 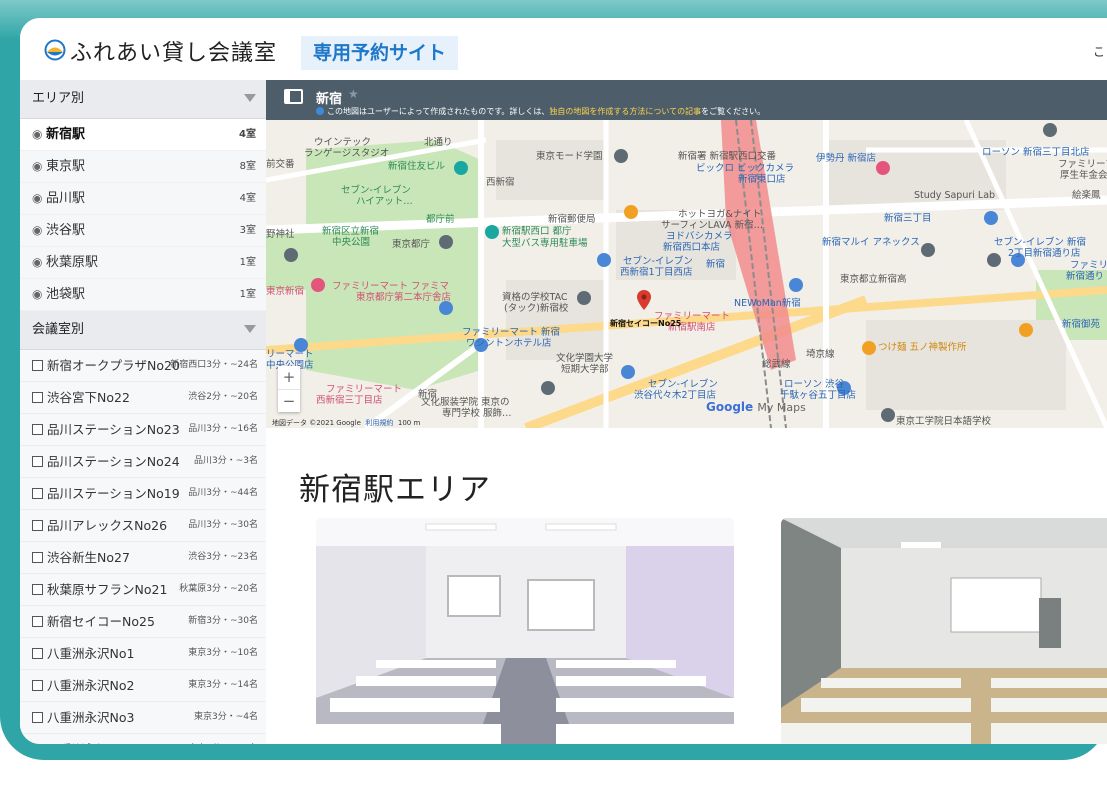 I want to click on room-item: 八重洲永沢No13 東京3分・~10名, so click(x=143, y=739).